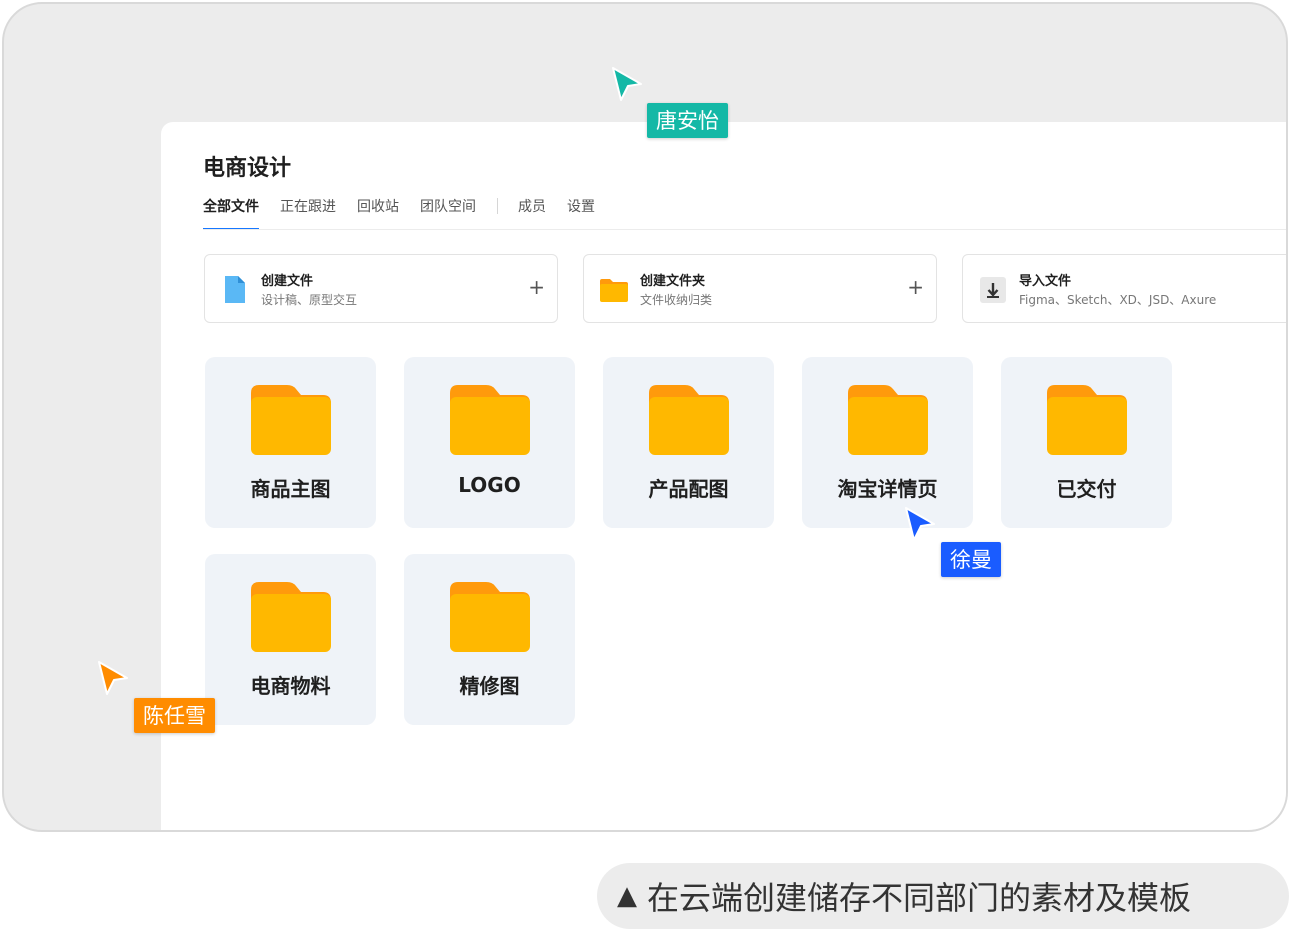 The image size is (1290, 930). I want to click on folder-label: 产品配图, so click(688, 489).